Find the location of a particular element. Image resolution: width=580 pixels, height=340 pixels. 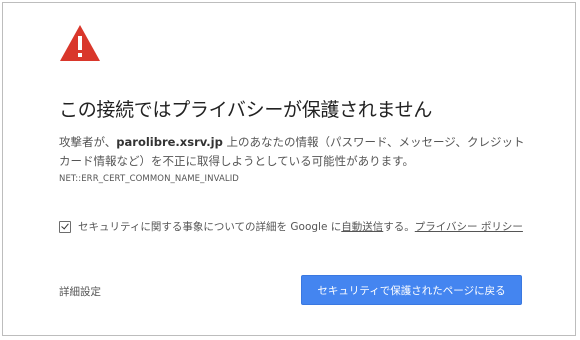

description-prefix: 攻撃者が、 is located at coordinates (88, 142).